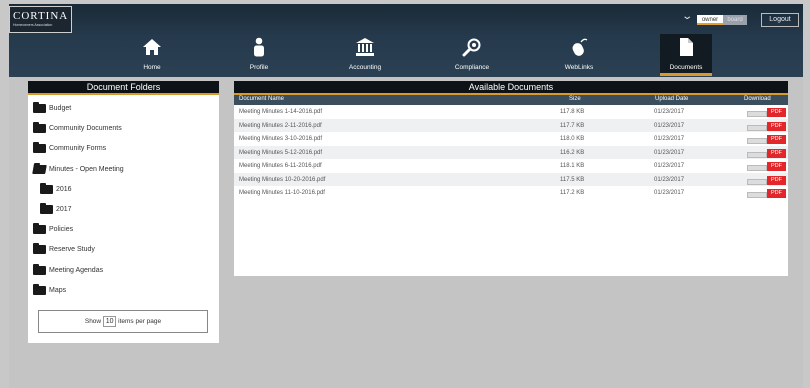 The width and height of the screenshot is (810, 388). I want to click on page-size-suffix: items per page, so click(140, 321).